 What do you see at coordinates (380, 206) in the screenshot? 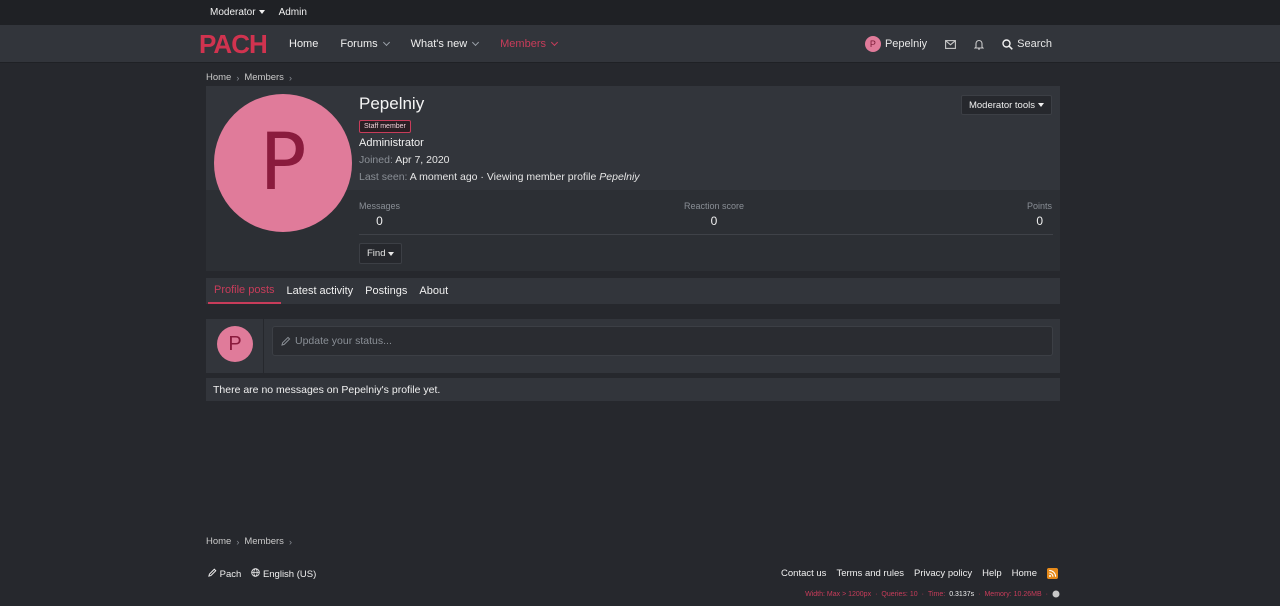
I see `stat-messages-label: Messages` at bounding box center [380, 206].